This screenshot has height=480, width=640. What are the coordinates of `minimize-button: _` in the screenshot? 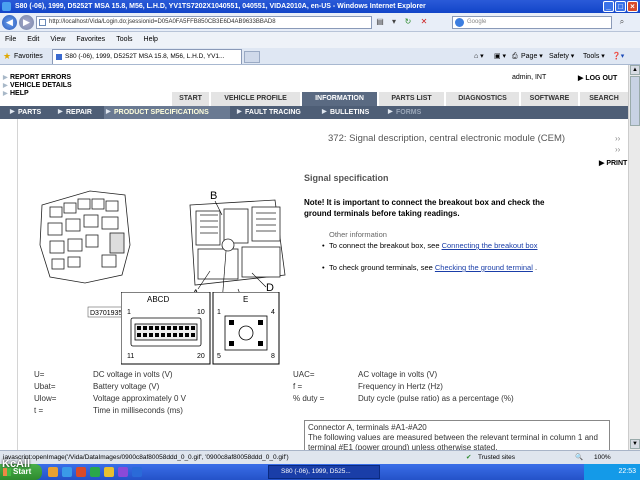 It's located at (608, 6).